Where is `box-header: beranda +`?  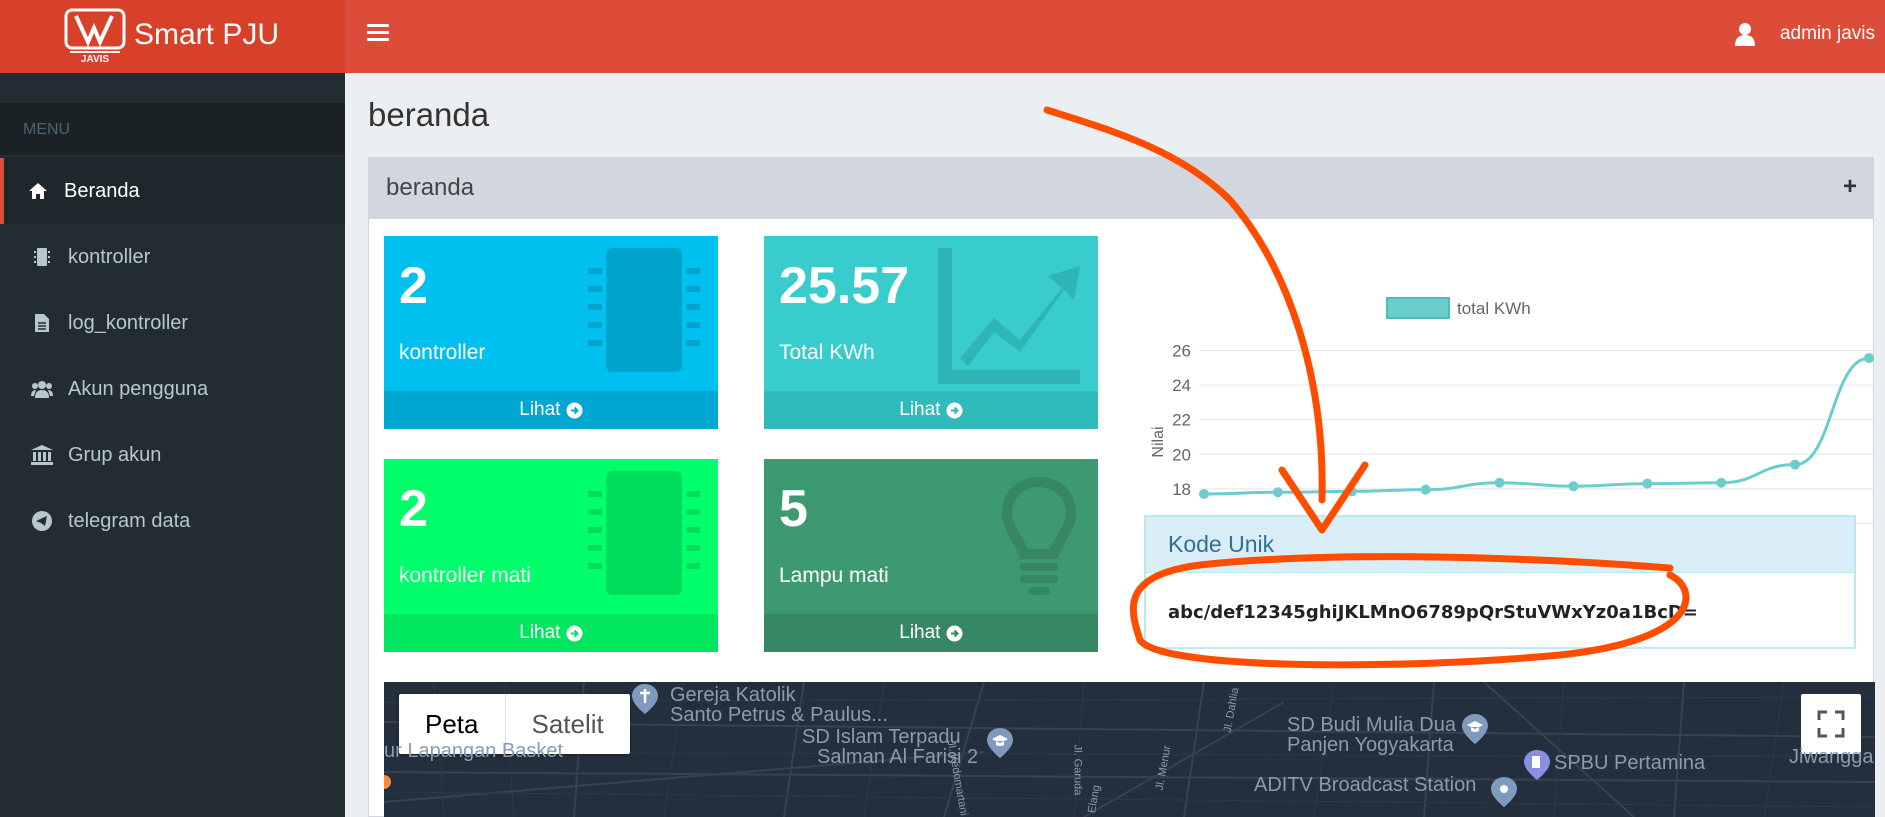
box-header: beranda + is located at coordinates (1121, 188).